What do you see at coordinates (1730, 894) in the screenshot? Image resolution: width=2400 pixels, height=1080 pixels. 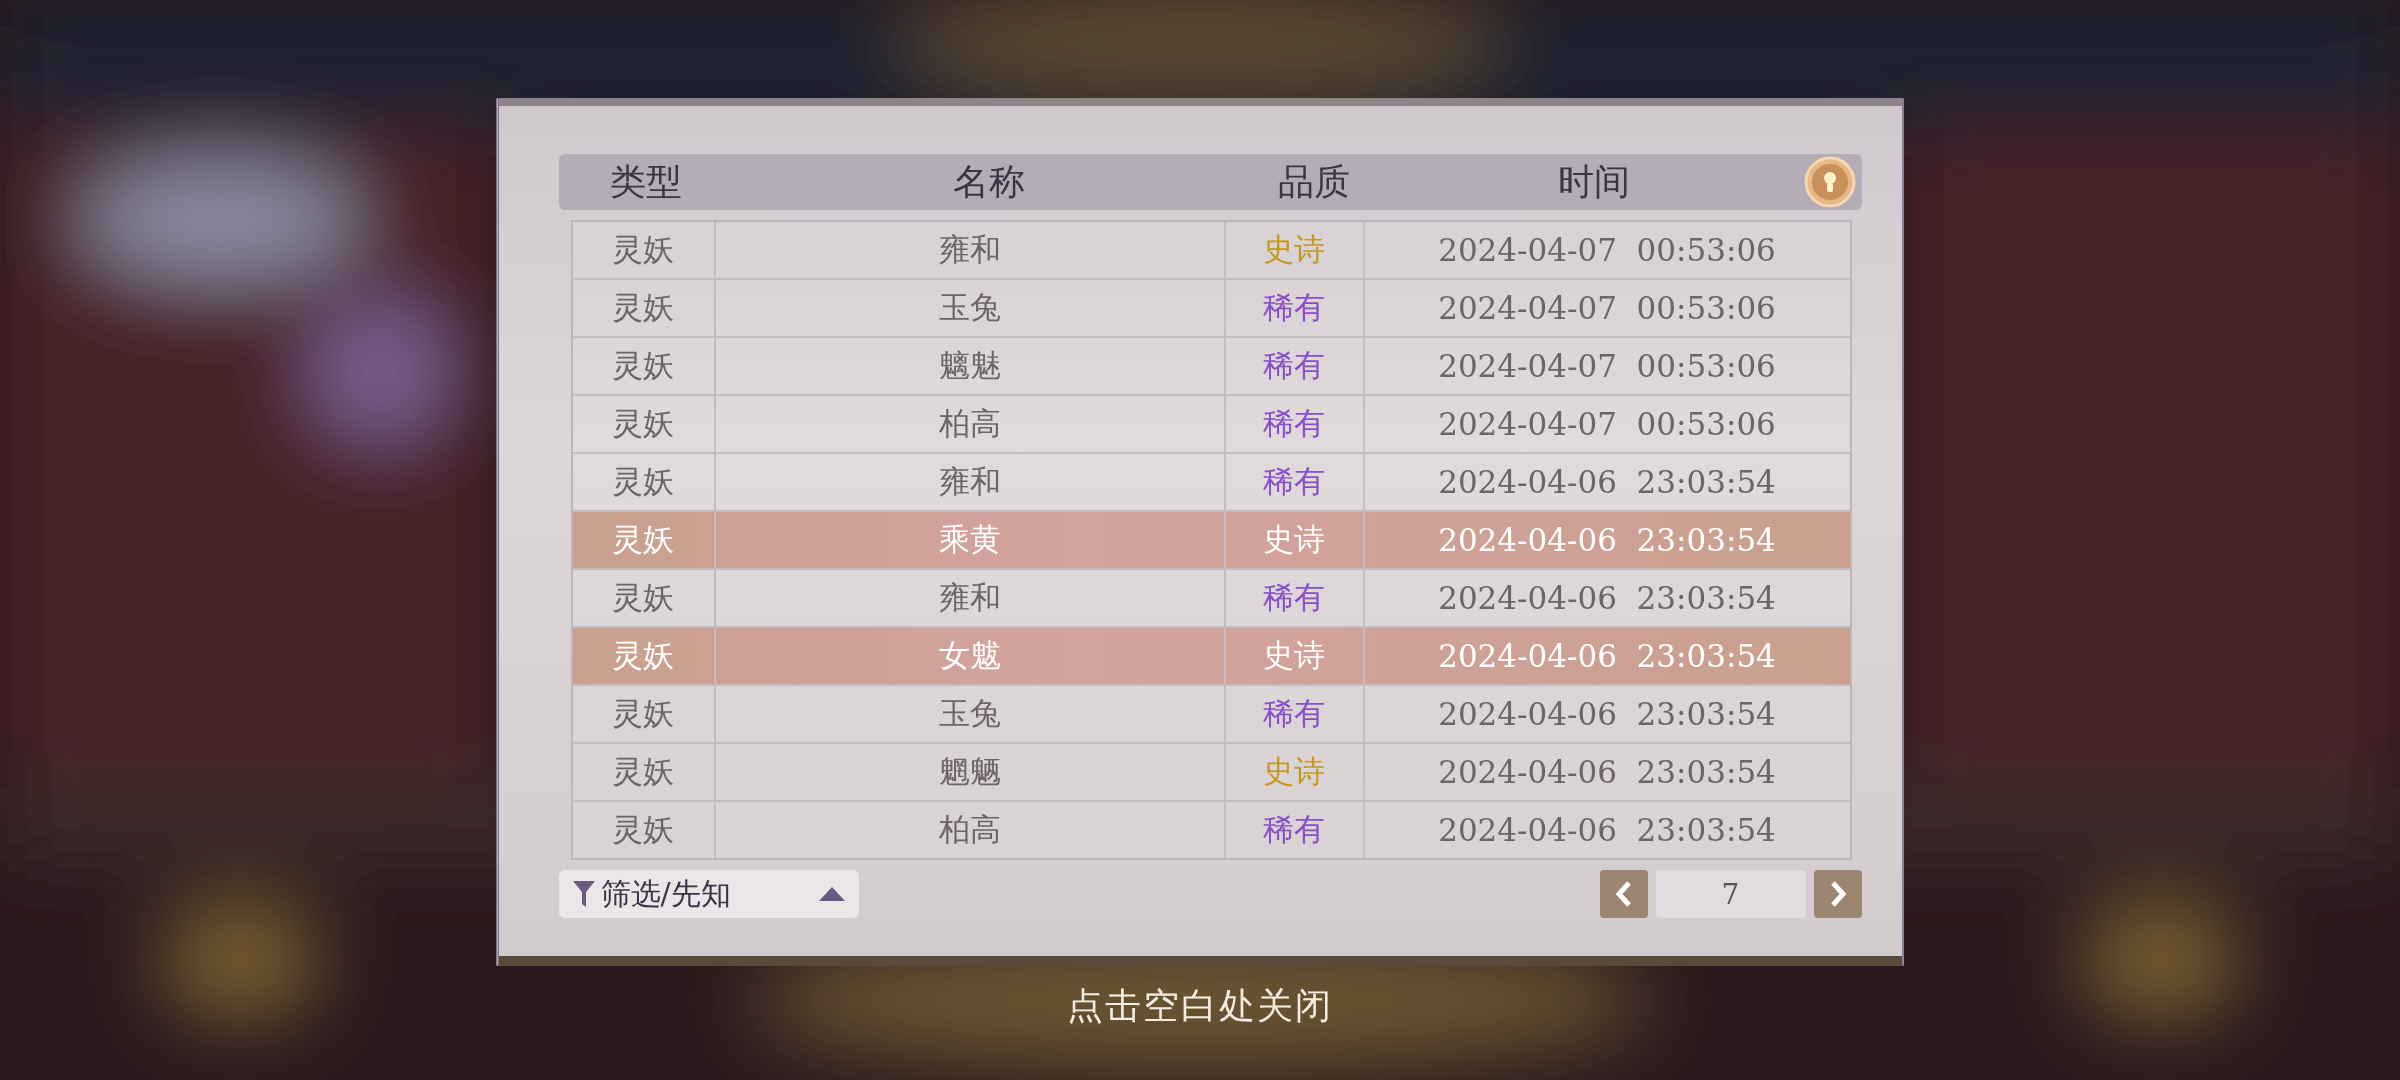 I see `page-number: 7` at bounding box center [1730, 894].